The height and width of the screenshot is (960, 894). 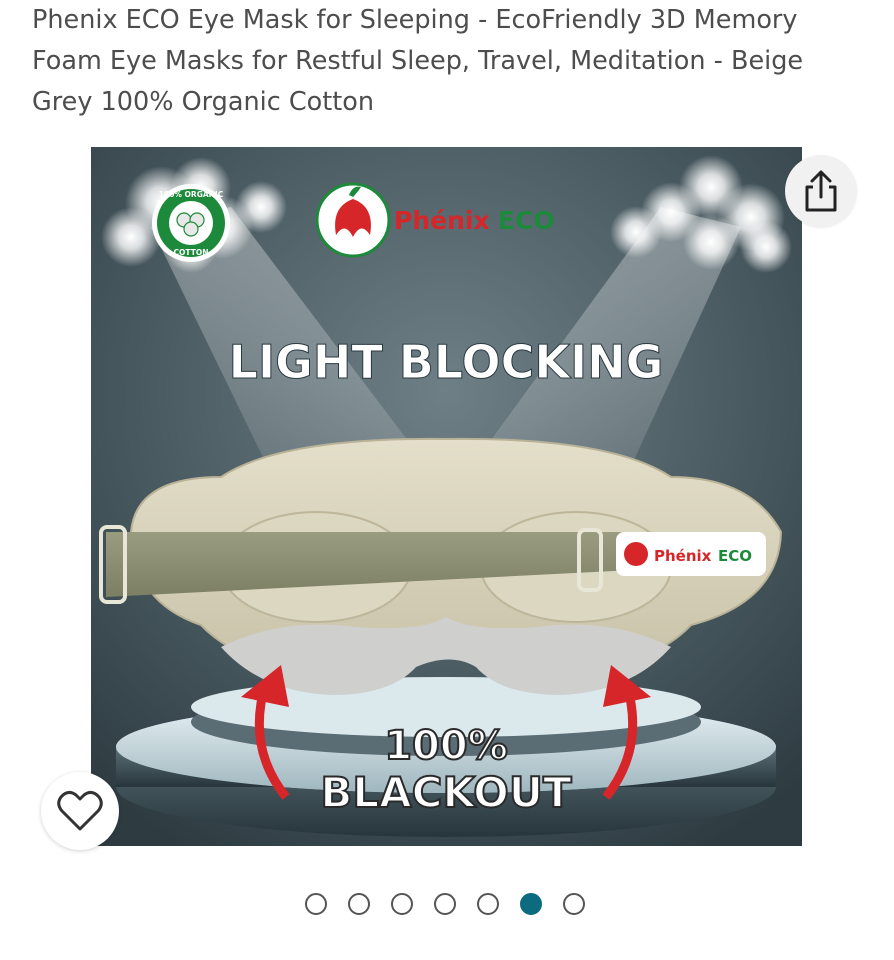 I want to click on favorite-button, so click(x=80, y=811).